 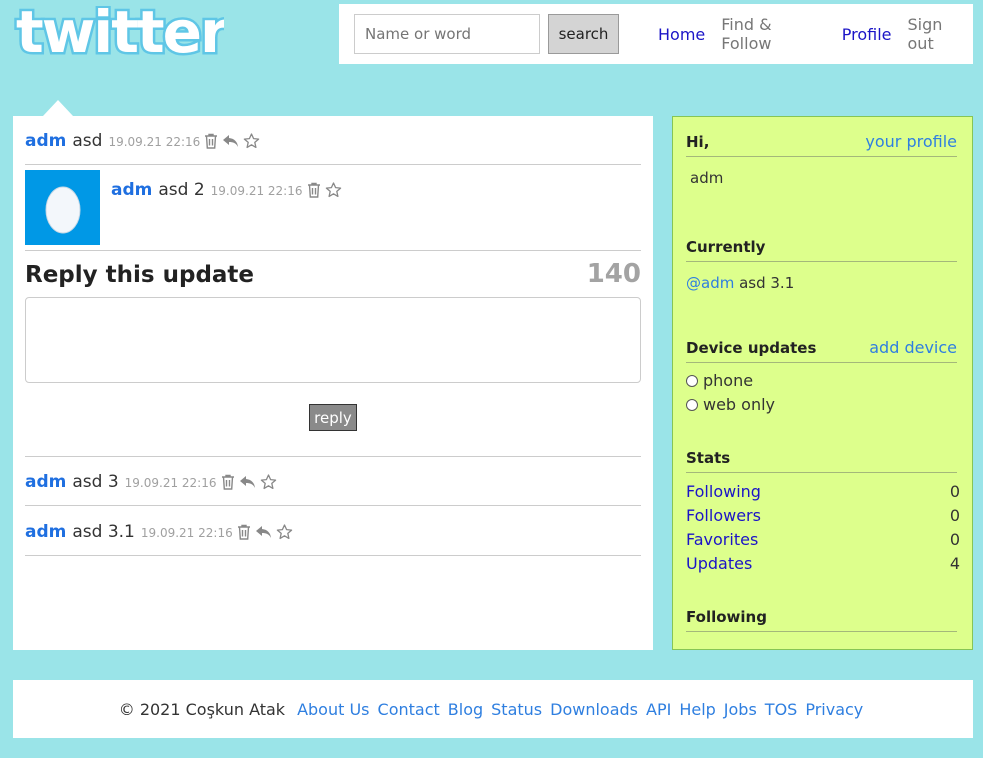 What do you see at coordinates (773, 34) in the screenshot?
I see `nav-find-follow: Find & Follow` at bounding box center [773, 34].